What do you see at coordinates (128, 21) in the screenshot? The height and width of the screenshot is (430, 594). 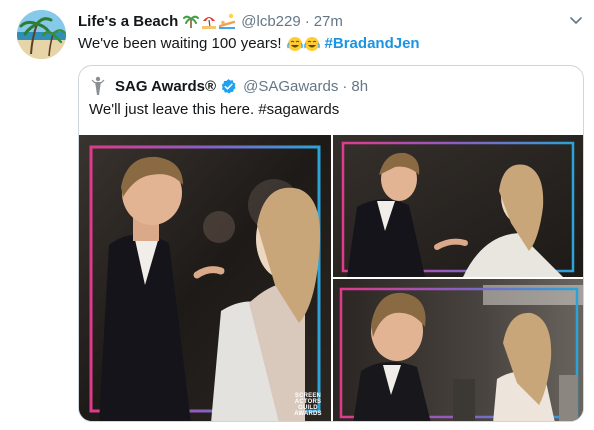 I see `display-name: Life's a Beach` at bounding box center [128, 21].